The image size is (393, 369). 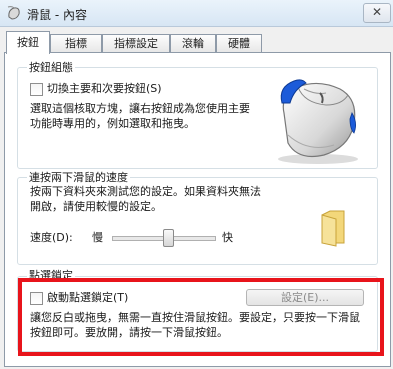 I want to click on button-config-label: 按鈕組態, so click(x=51, y=67).